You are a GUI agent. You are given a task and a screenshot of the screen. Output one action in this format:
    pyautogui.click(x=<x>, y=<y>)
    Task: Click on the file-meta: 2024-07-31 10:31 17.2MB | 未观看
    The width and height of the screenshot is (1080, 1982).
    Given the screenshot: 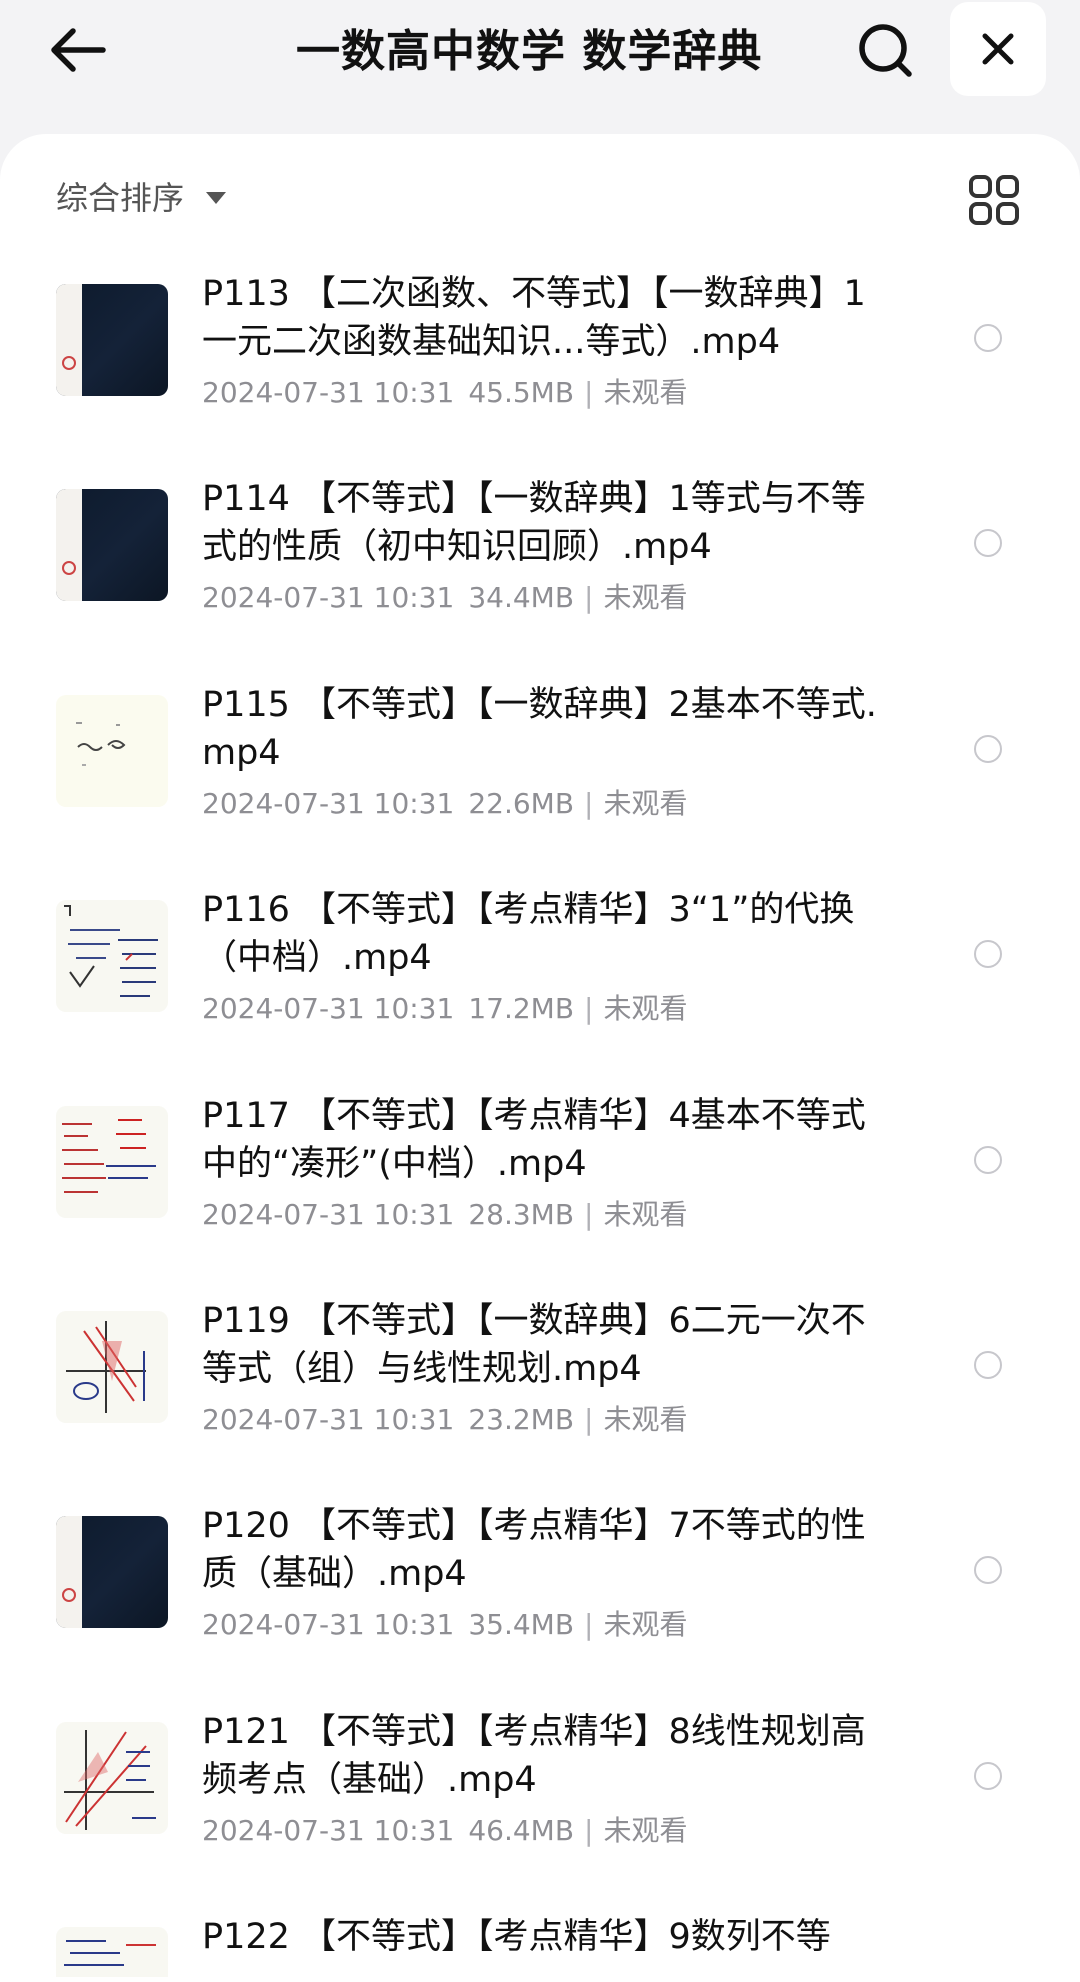 What is the action you would take?
    pyautogui.click(x=445, y=1009)
    